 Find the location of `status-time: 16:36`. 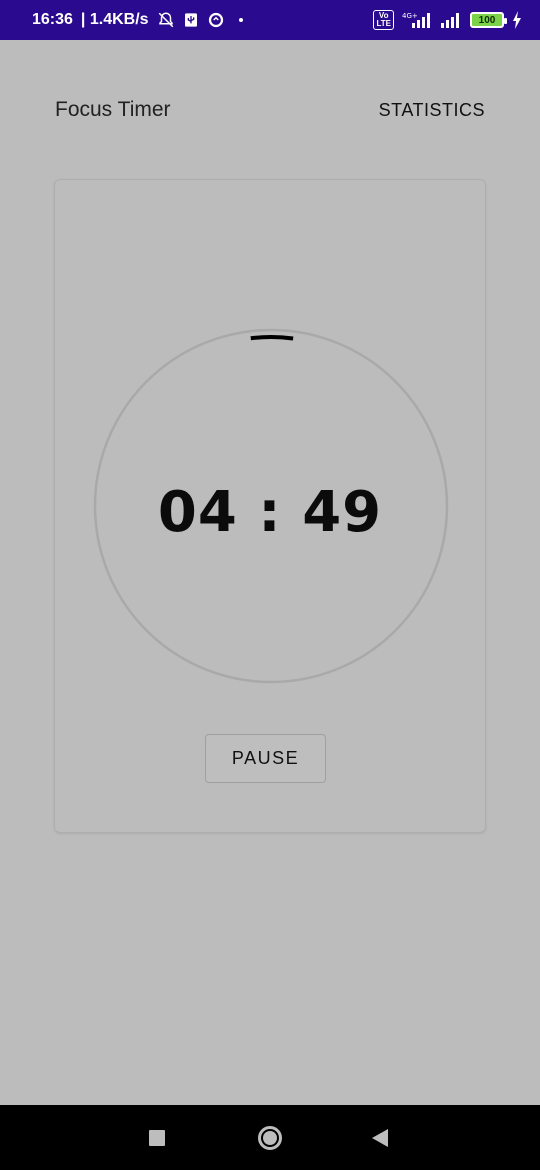

status-time: 16:36 is located at coordinates (52, 19).